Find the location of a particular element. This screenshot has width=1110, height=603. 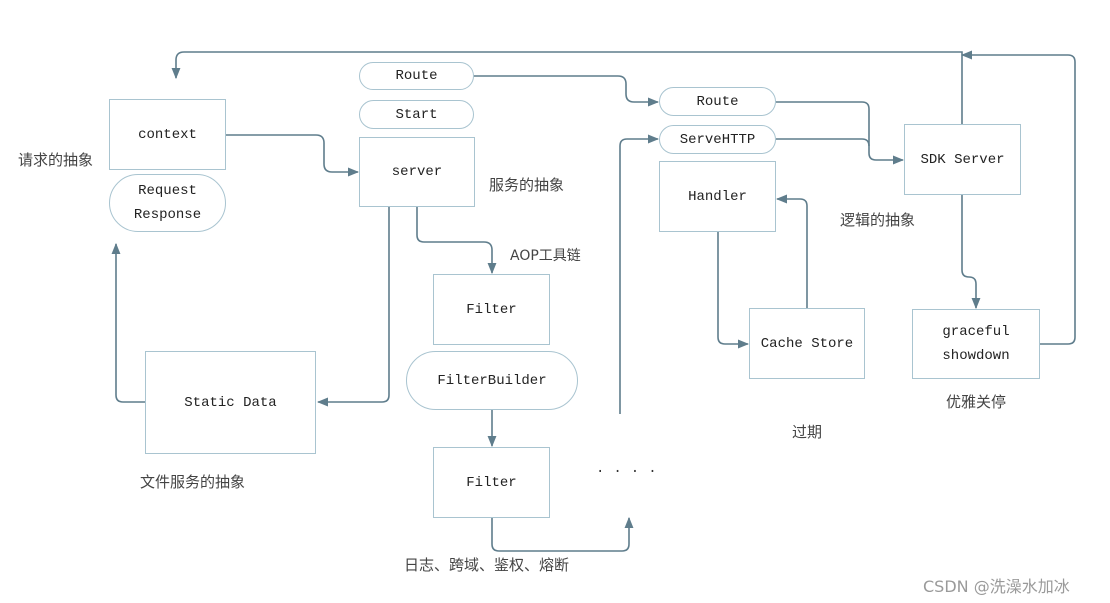

sdk-server-label: SDK Server is located at coordinates (962, 159).